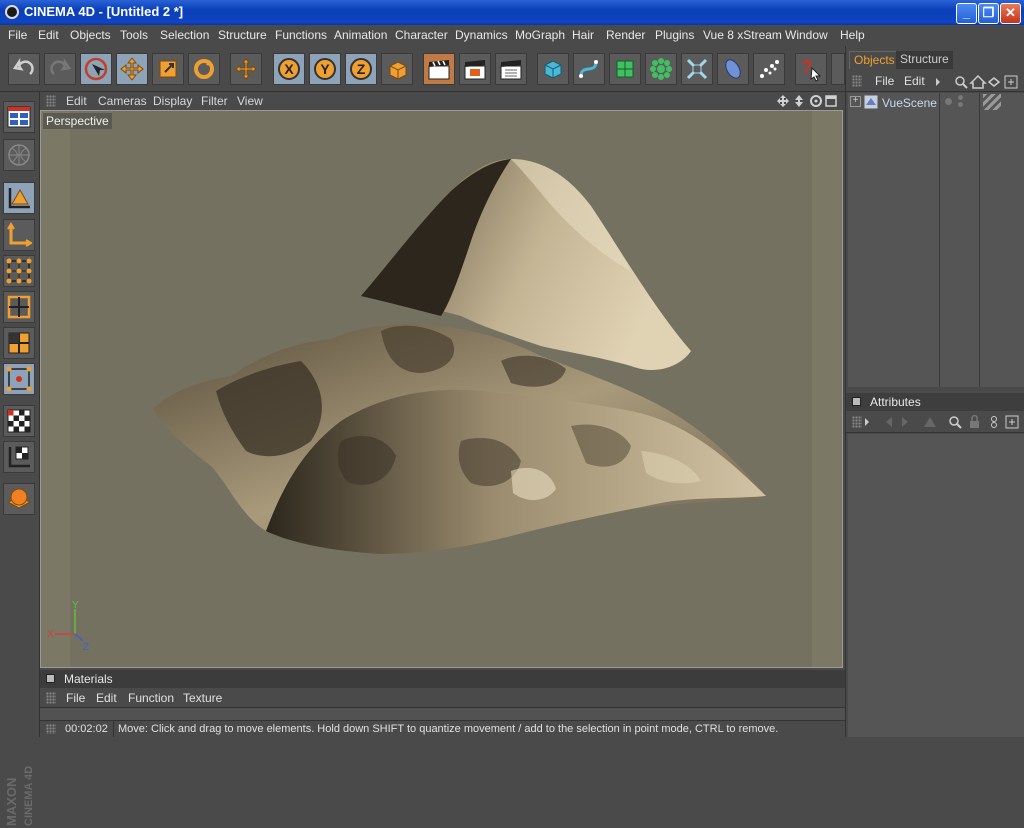 The height and width of the screenshot is (828, 1024). What do you see at coordinates (852, 35) in the screenshot?
I see `menu-help: Help` at bounding box center [852, 35].